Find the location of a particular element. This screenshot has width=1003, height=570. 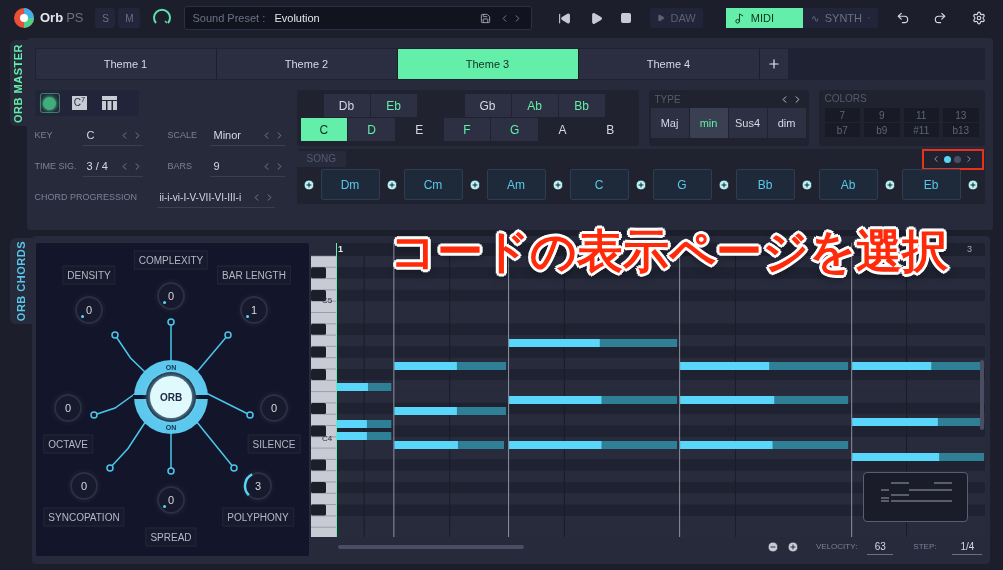

param-field: 3 / 4 is located at coordinates (112, 167).